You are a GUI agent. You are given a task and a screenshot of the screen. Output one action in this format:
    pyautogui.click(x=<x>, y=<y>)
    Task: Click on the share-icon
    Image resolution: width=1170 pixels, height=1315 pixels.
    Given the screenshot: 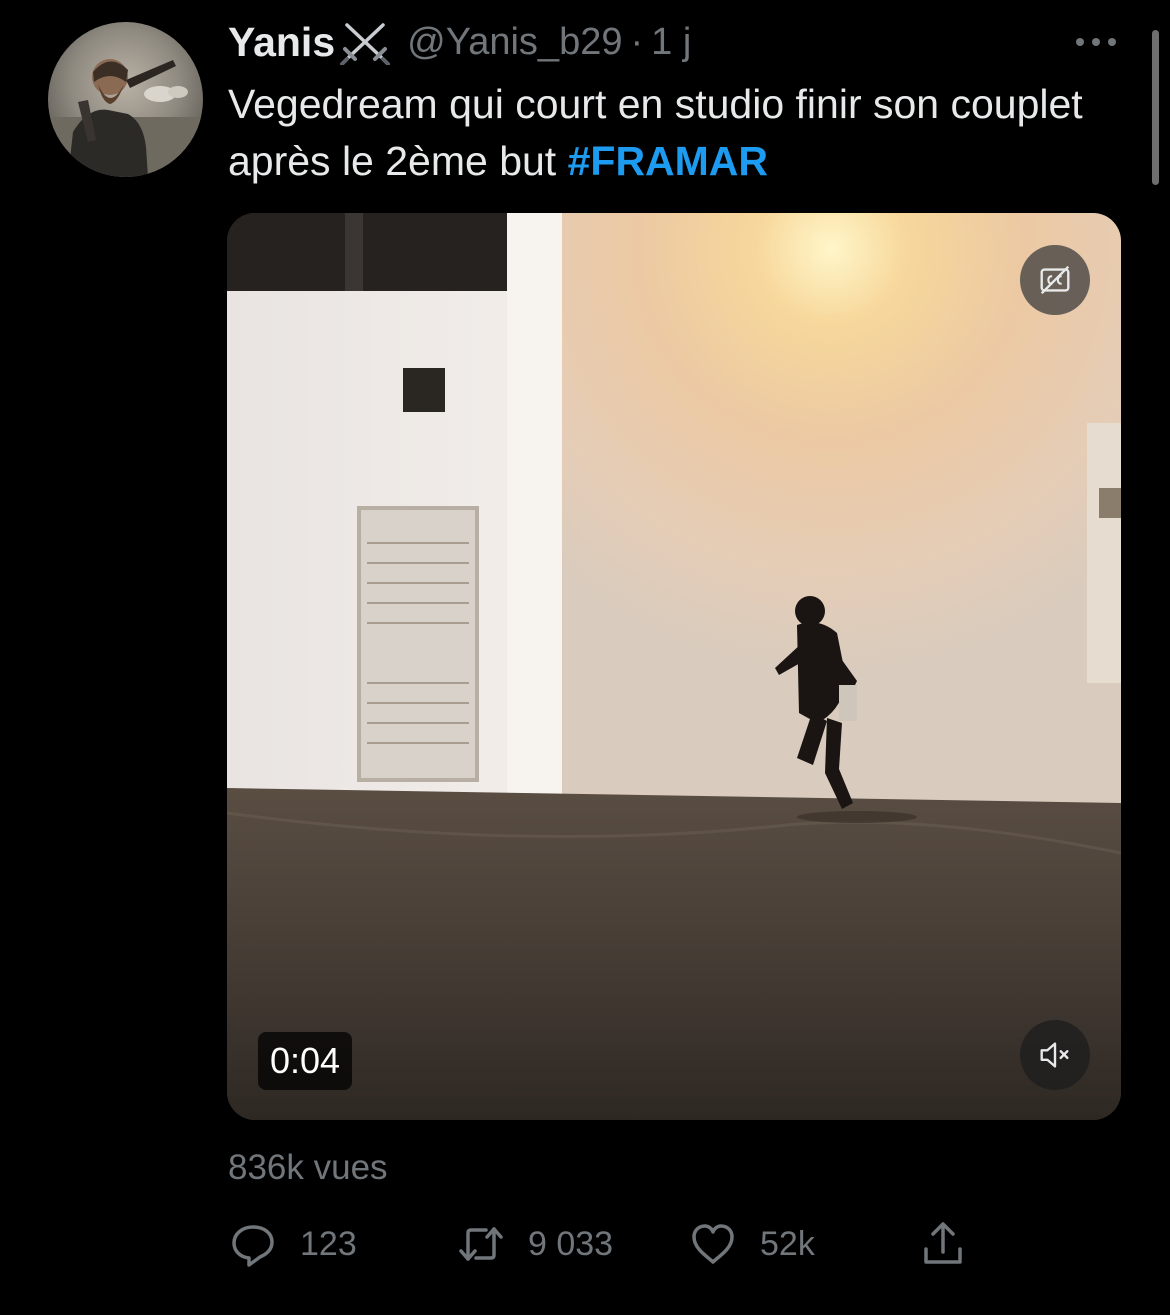 What is the action you would take?
    pyautogui.click(x=943, y=1243)
    